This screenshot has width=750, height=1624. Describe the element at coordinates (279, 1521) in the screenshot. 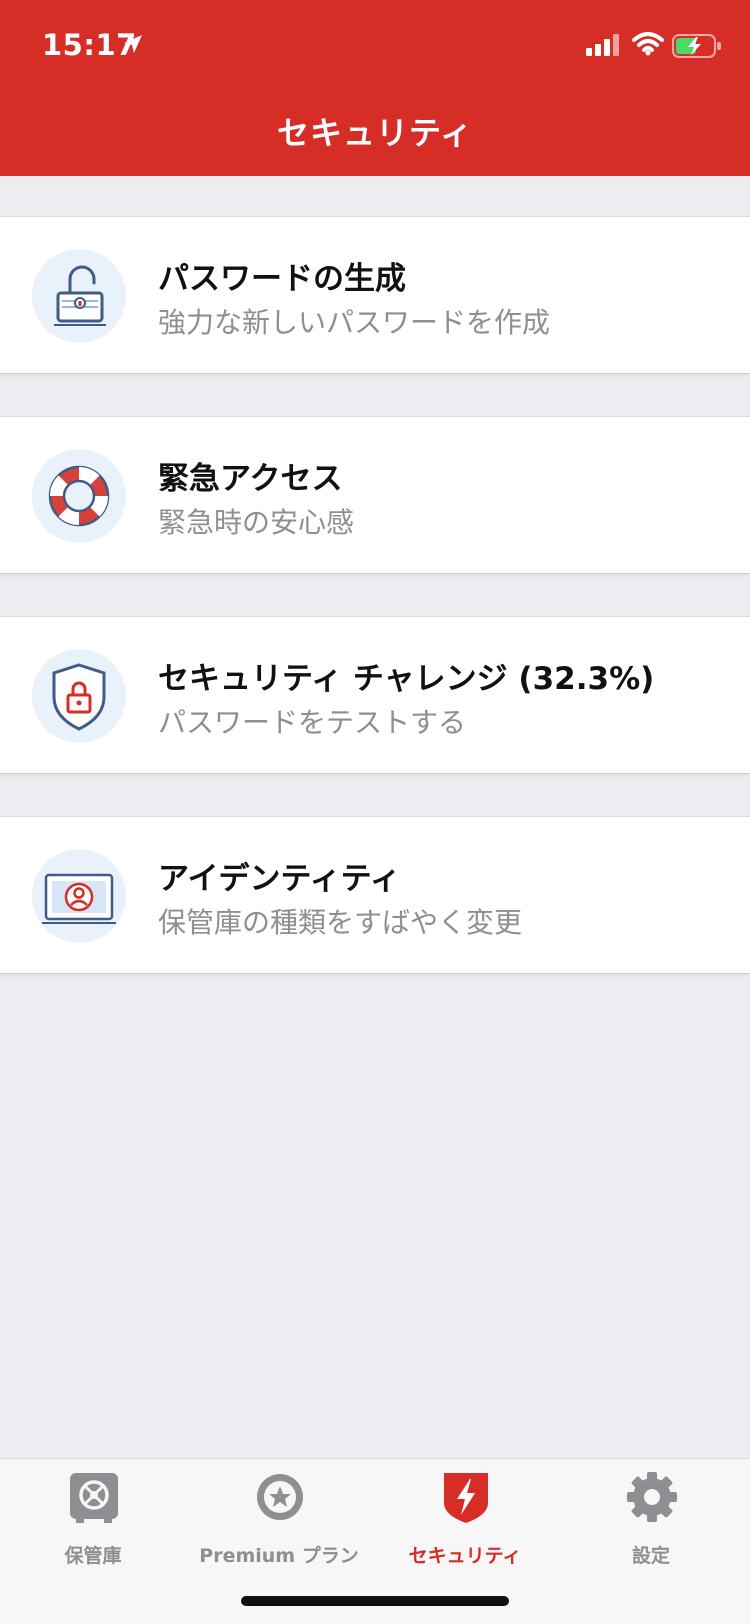

I see `tab-premium: Premium プラン` at that location.